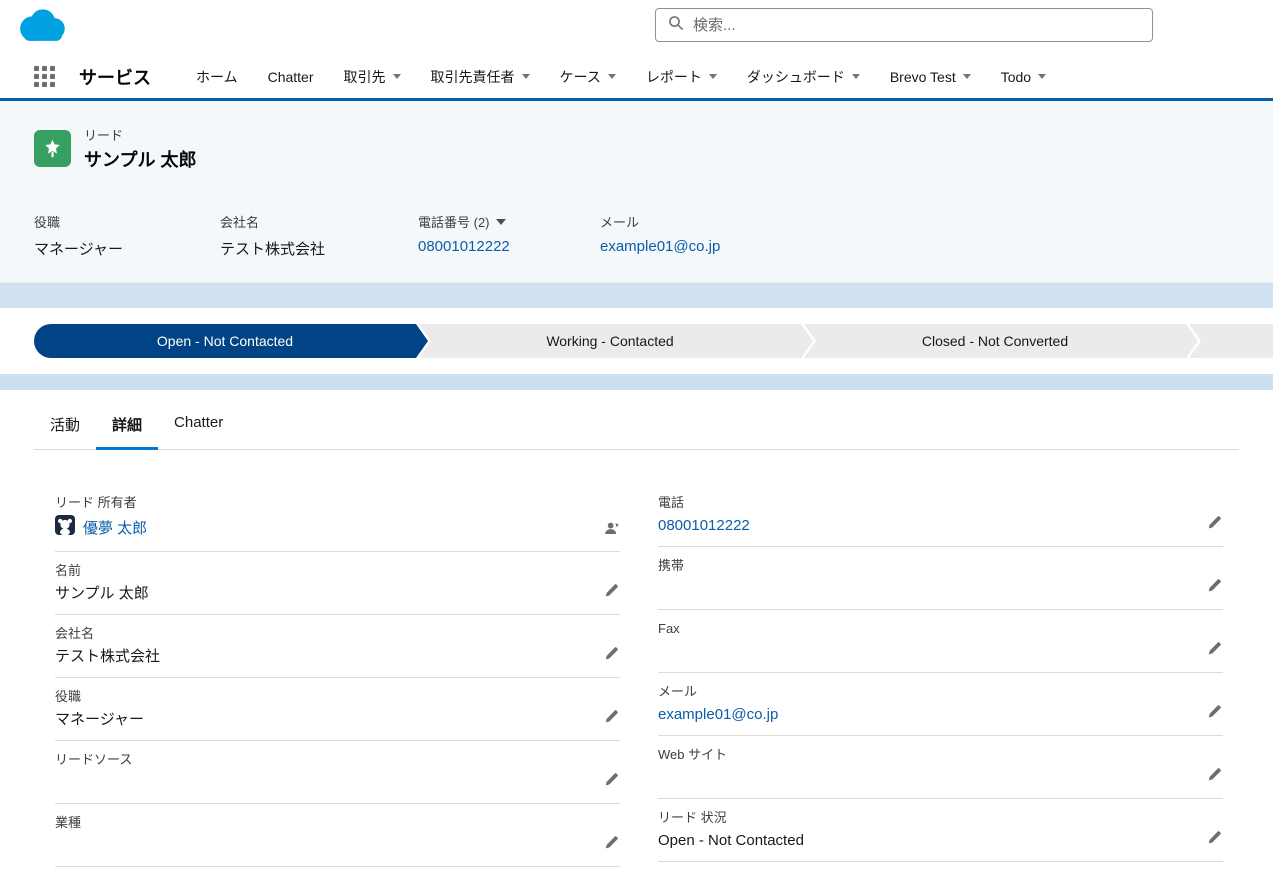  I want to click on nav-tab-reports: レポート, so click(681, 76).